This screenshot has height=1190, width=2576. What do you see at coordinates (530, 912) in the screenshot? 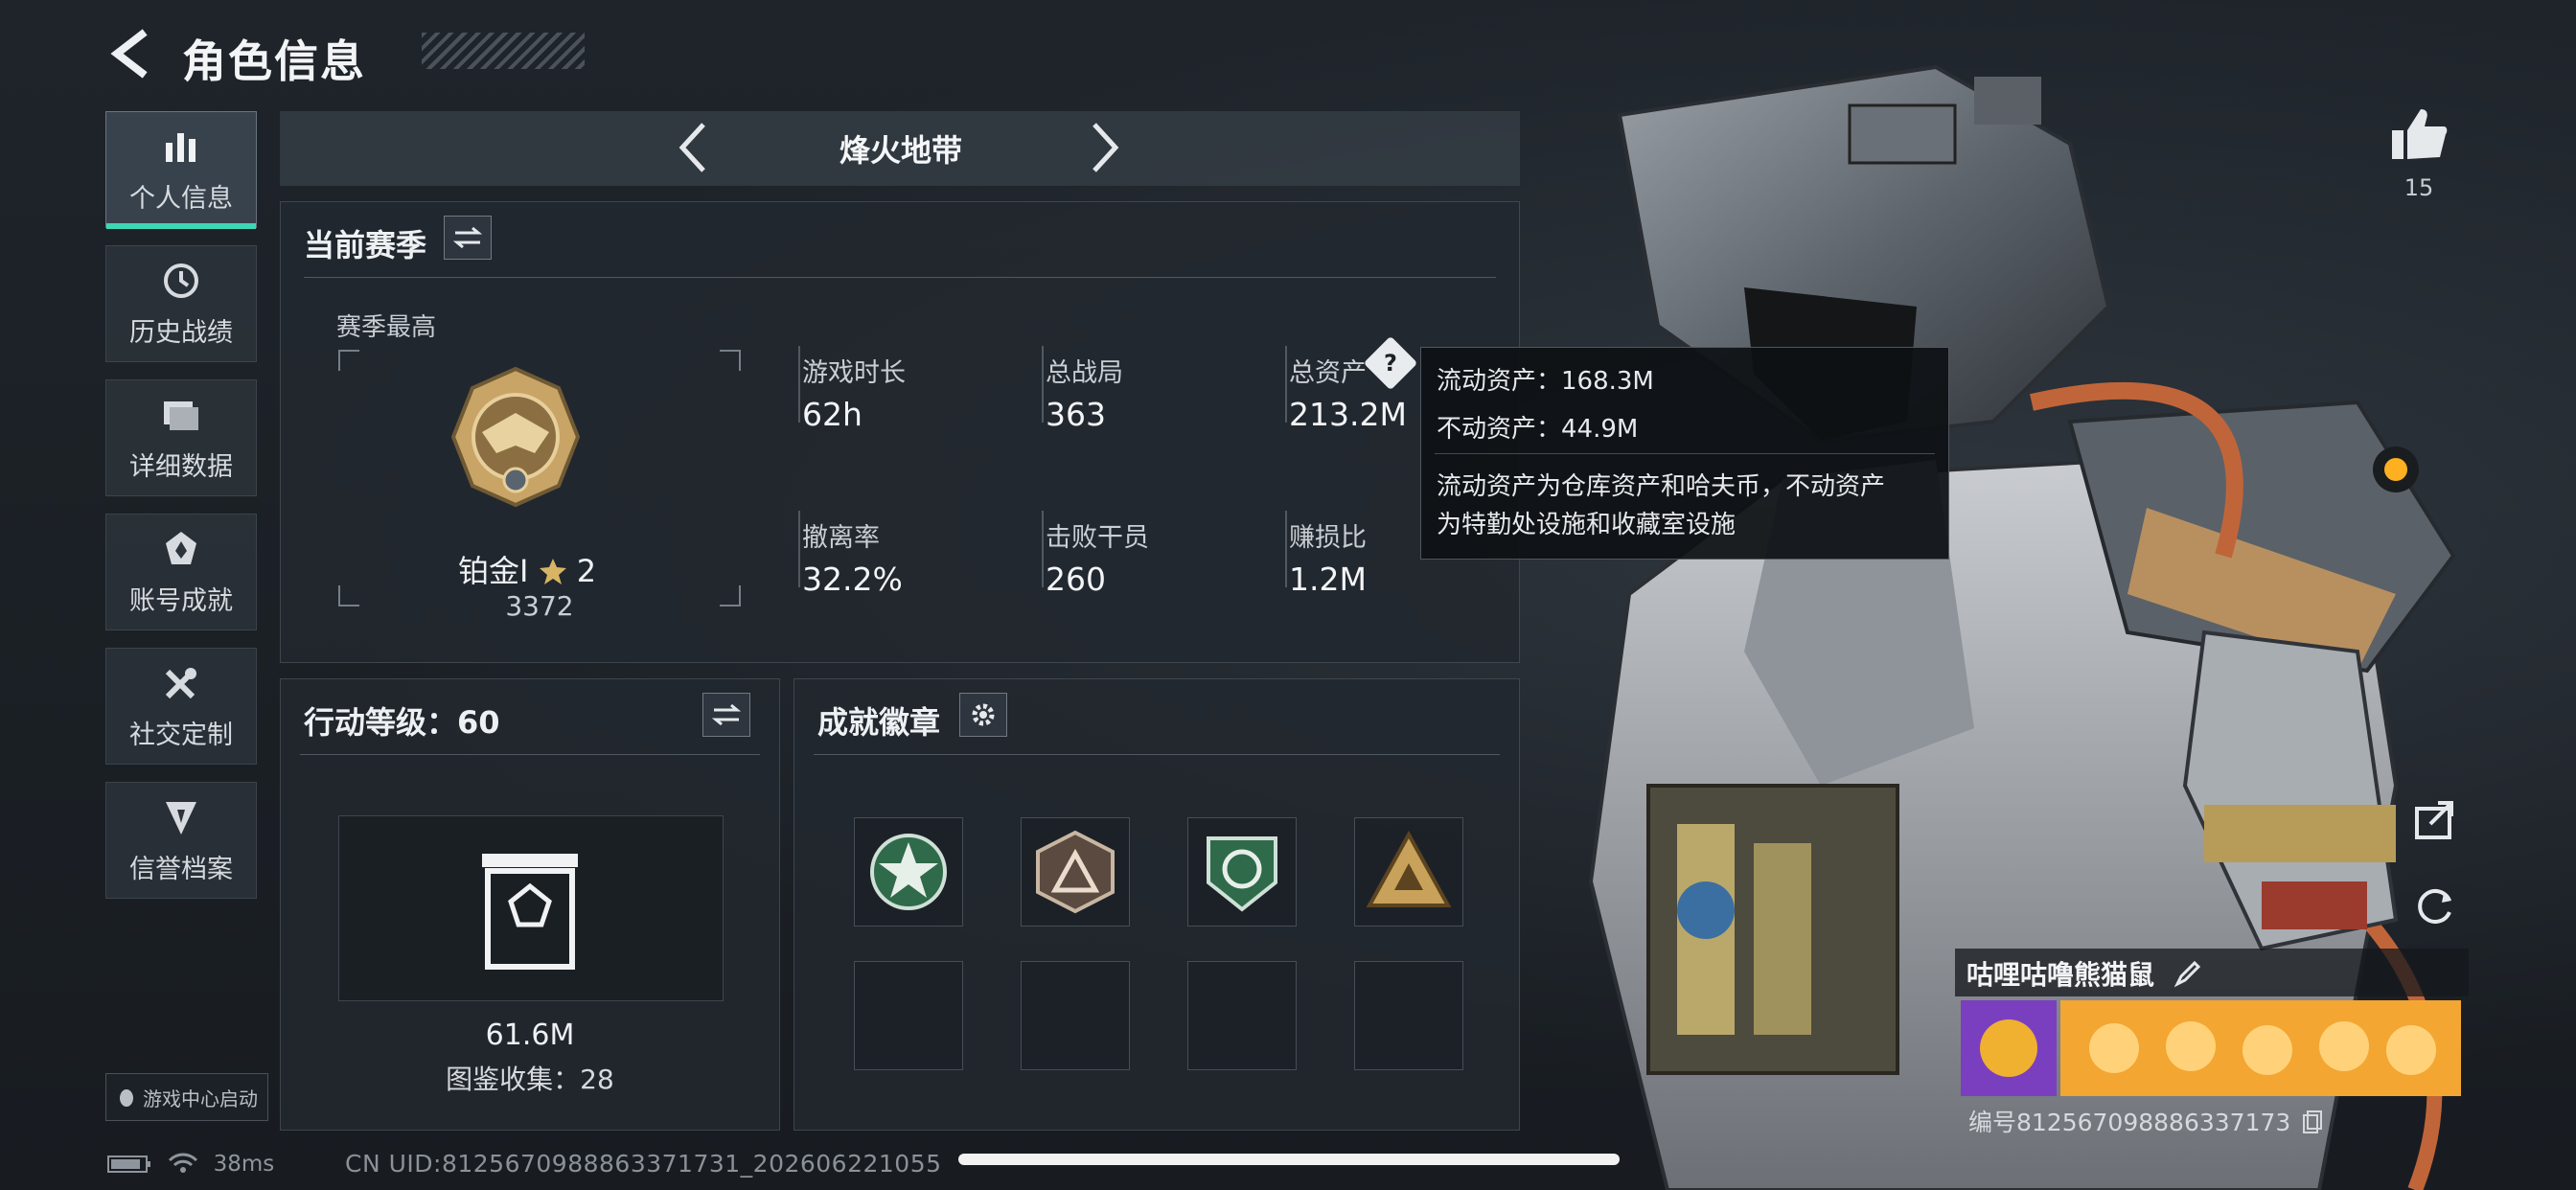
I see `collection-case-icon` at bounding box center [530, 912].